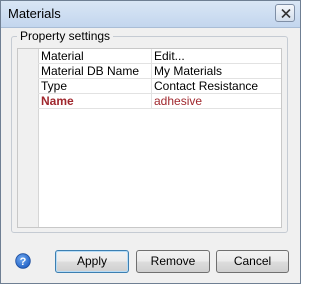 The image size is (320, 284). Describe the element at coordinates (188, 71) in the screenshot. I see `property-value: My Materials` at that location.